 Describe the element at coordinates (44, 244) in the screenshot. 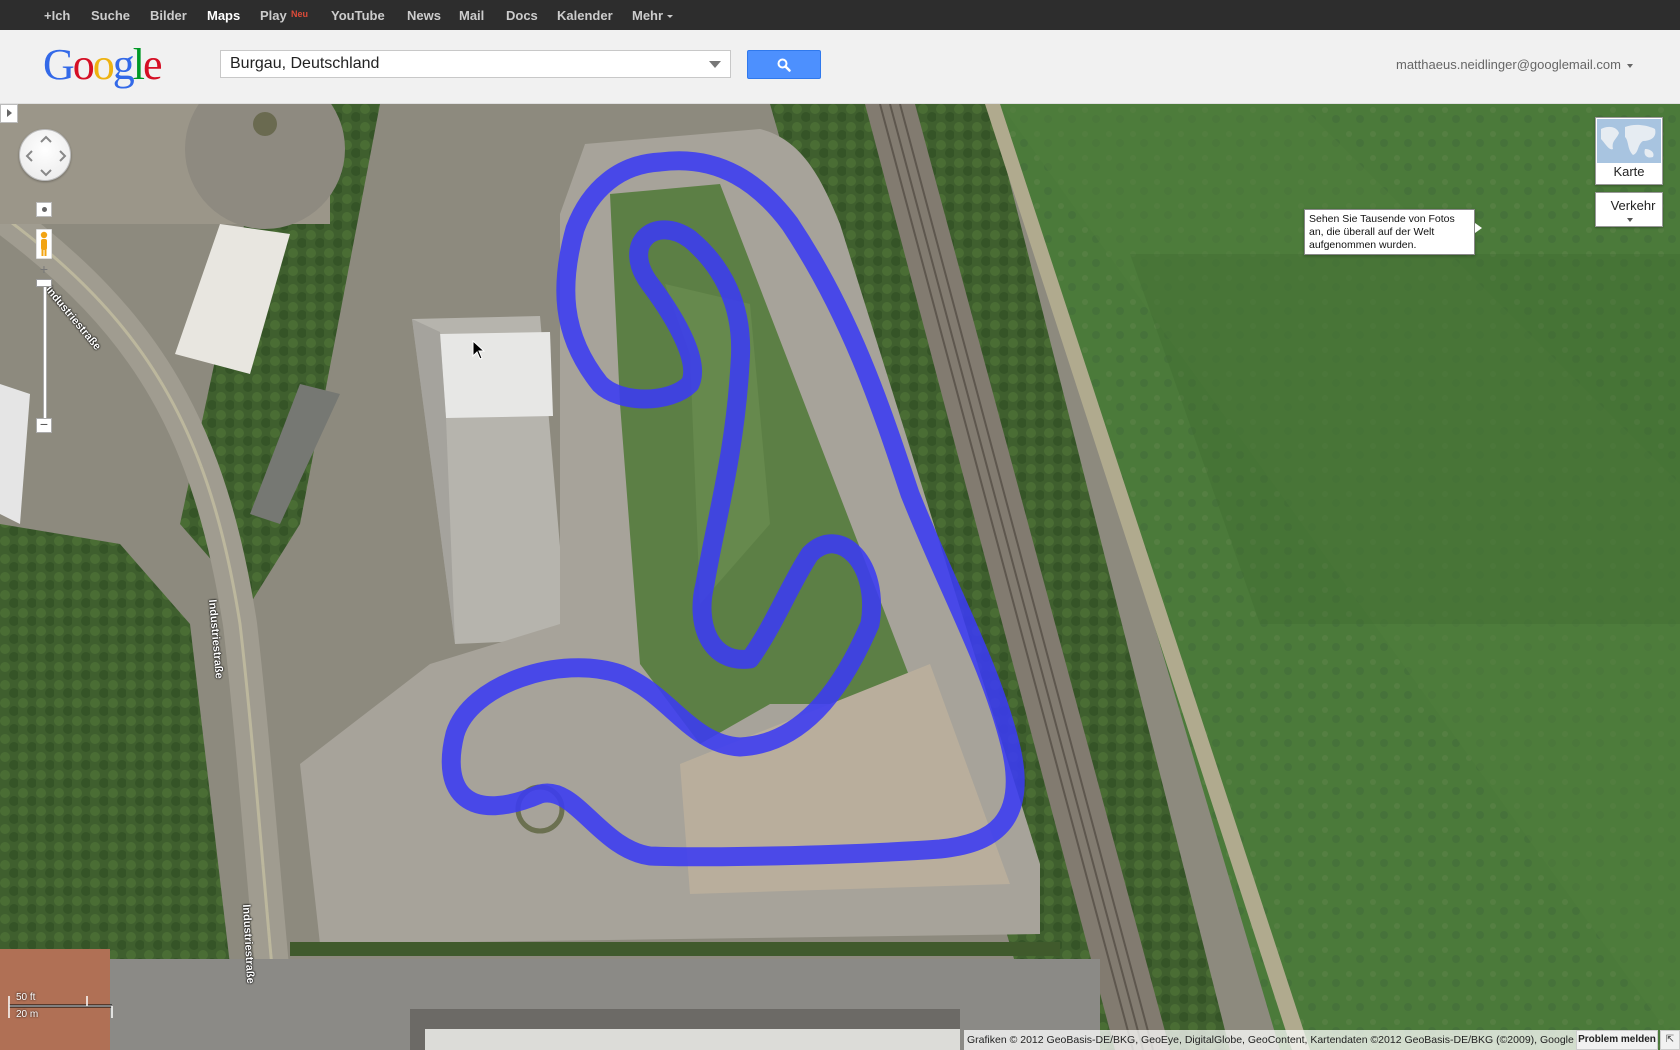

I see `pegman-icon` at that location.